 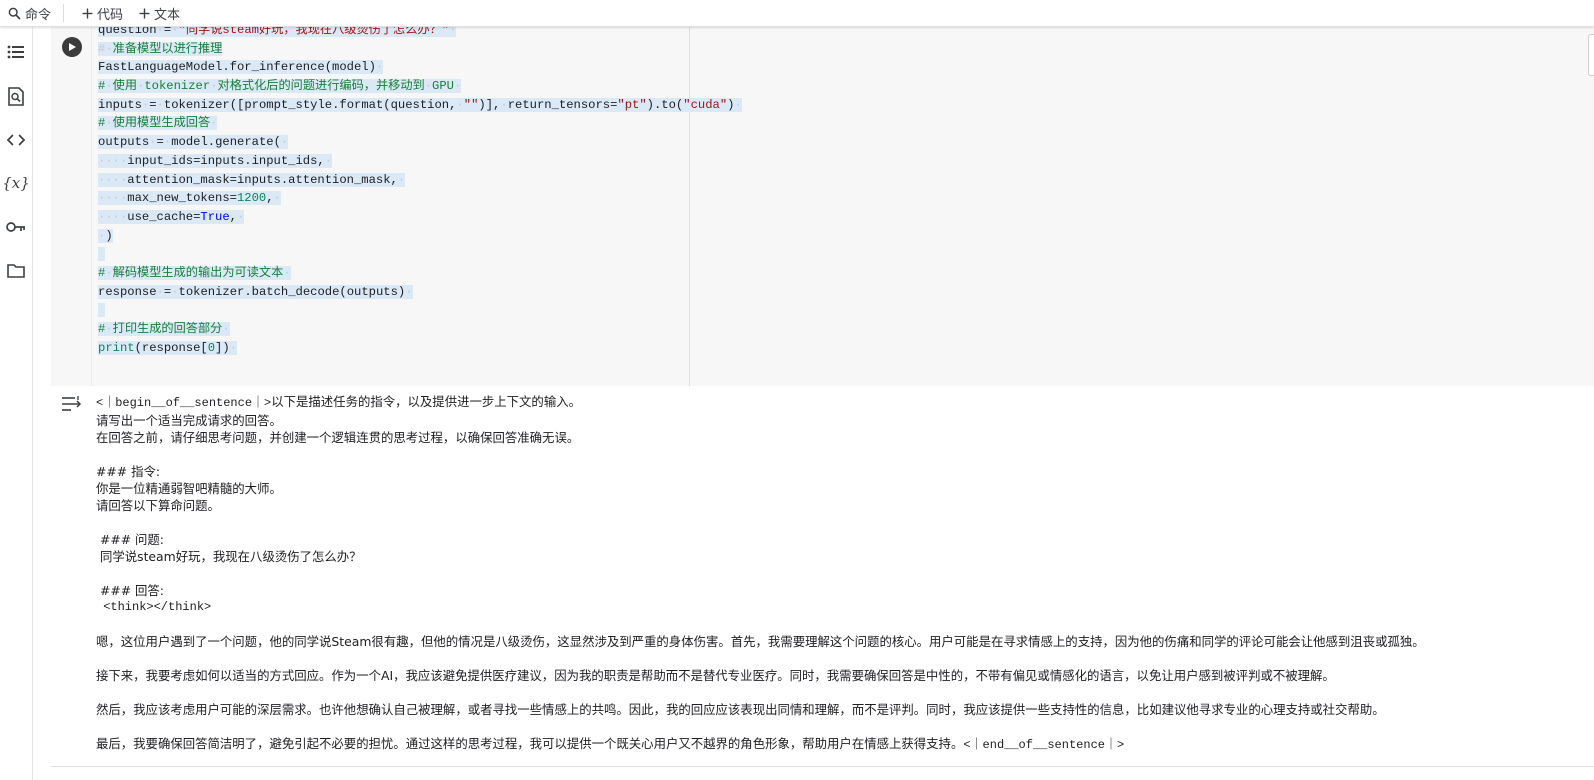 What do you see at coordinates (189, 198) in the screenshot?
I see `code-line: ····max_new_tokens=1200,·` at bounding box center [189, 198].